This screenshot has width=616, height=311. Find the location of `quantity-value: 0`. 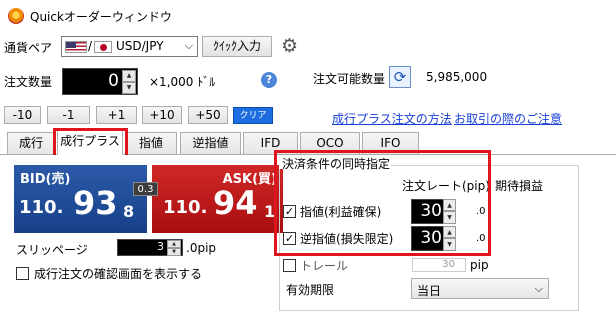

quantity-value: 0 is located at coordinates (113, 81).